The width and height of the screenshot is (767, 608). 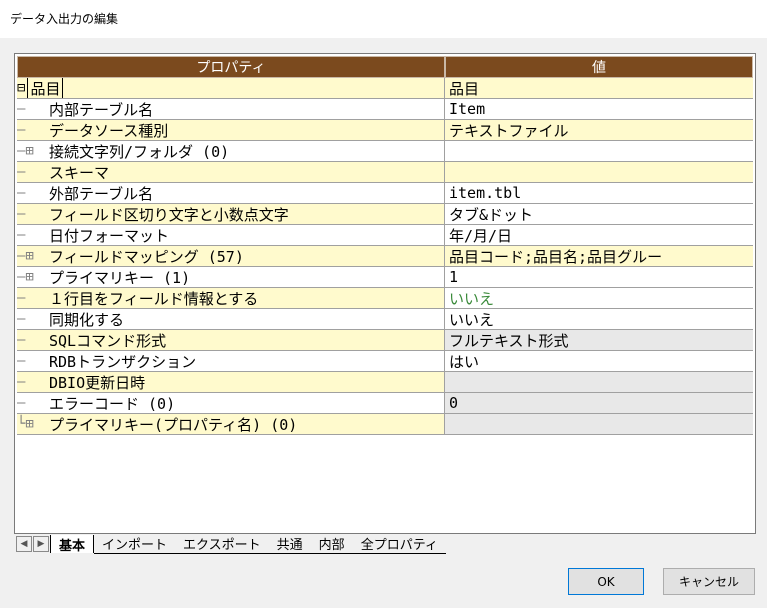 What do you see at coordinates (399, 544) in the screenshot?
I see `tab-5: 全プロパティ` at bounding box center [399, 544].